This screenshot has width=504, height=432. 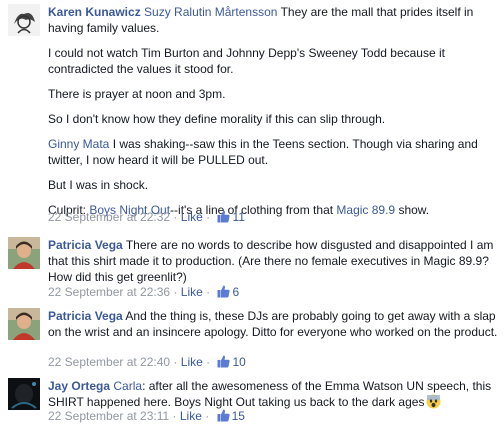 What do you see at coordinates (433, 403) in the screenshot?
I see `scared-face-emoji-icon` at bounding box center [433, 403].